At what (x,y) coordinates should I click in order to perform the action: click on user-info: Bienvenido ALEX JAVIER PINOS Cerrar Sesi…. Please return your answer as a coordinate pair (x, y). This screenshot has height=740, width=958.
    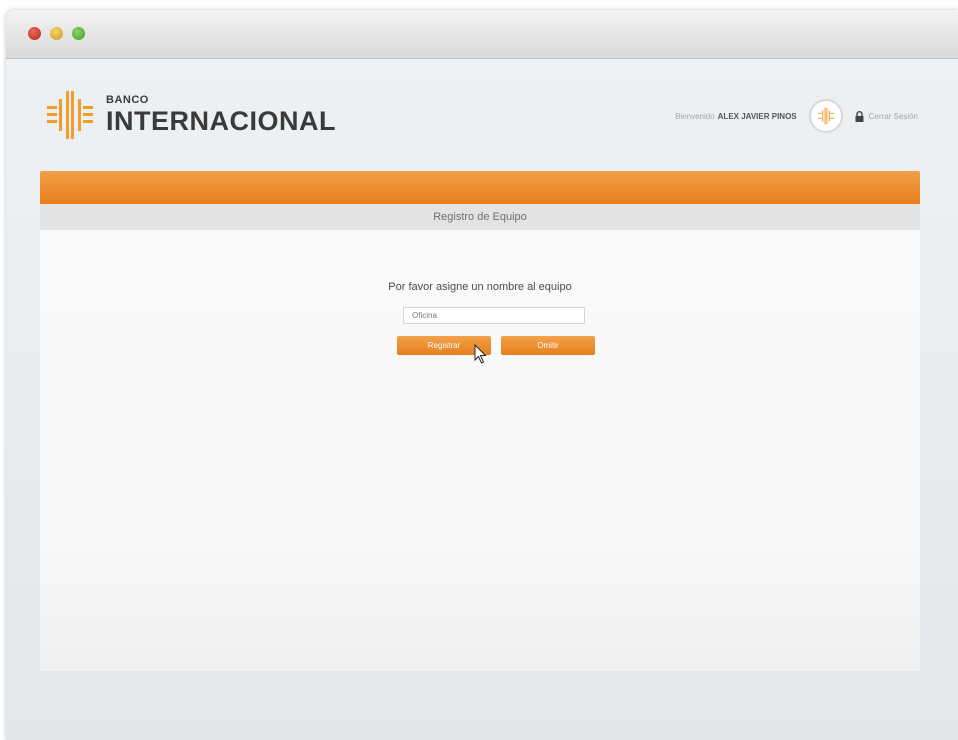
    Looking at the image, I should click on (796, 116).